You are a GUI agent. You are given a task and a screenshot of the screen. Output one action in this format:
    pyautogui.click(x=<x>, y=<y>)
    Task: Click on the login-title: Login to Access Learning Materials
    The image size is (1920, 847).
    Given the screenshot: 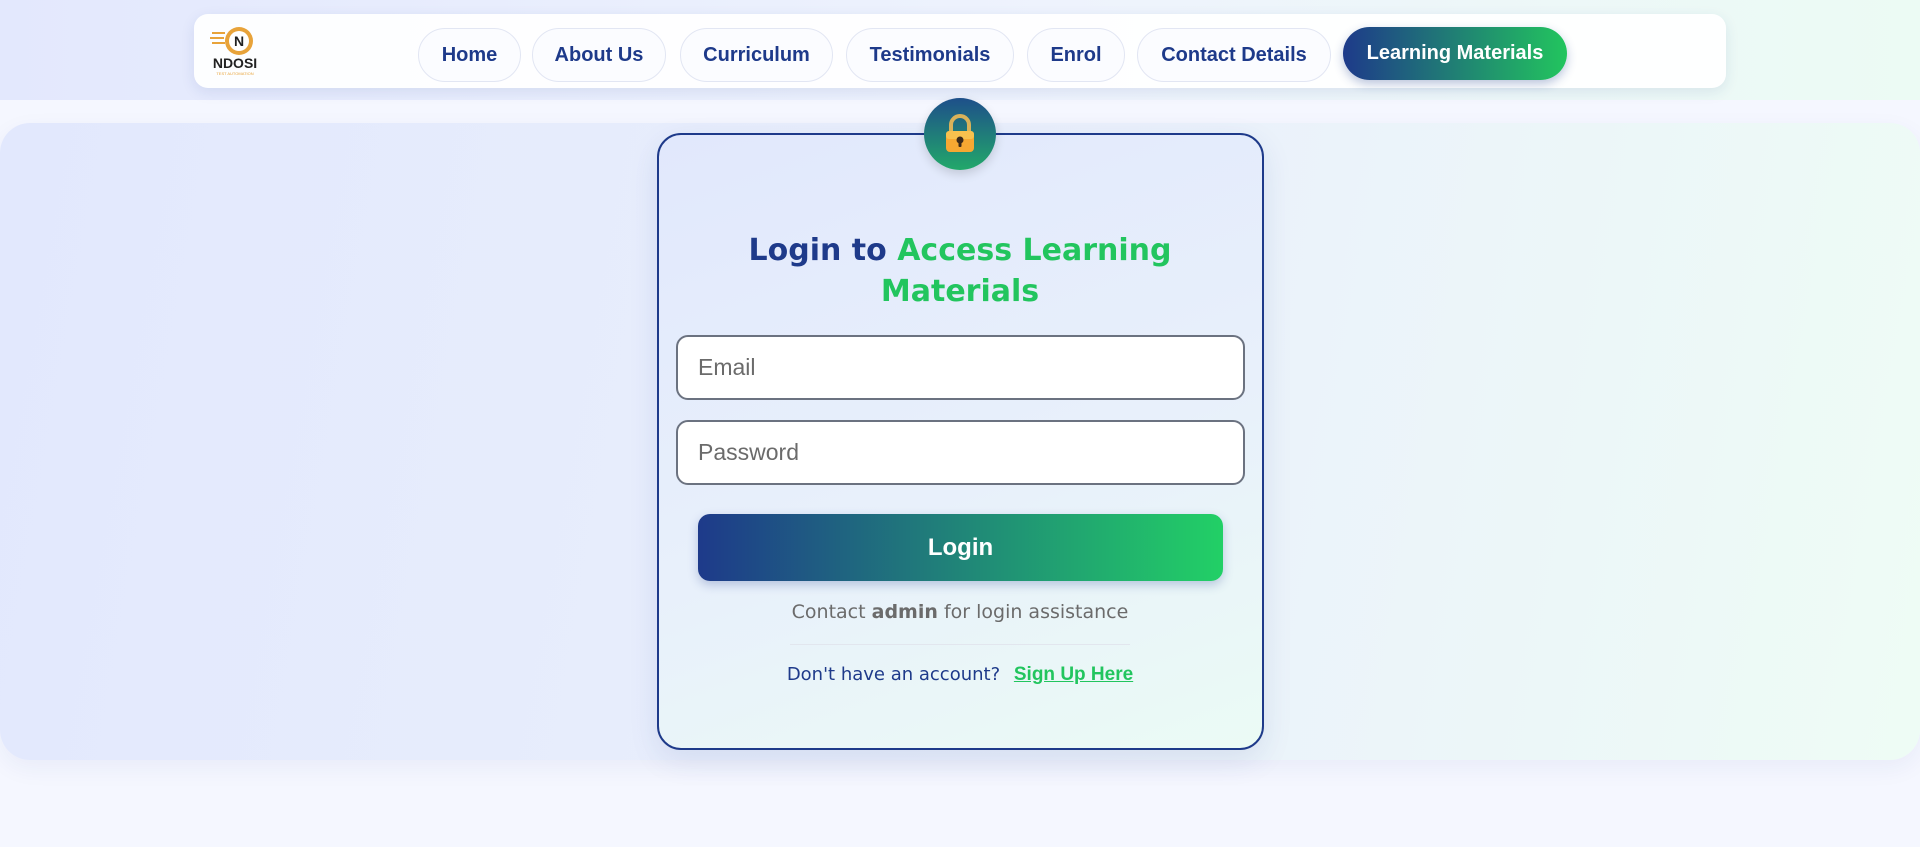 What is the action you would take?
    pyautogui.click(x=960, y=271)
    